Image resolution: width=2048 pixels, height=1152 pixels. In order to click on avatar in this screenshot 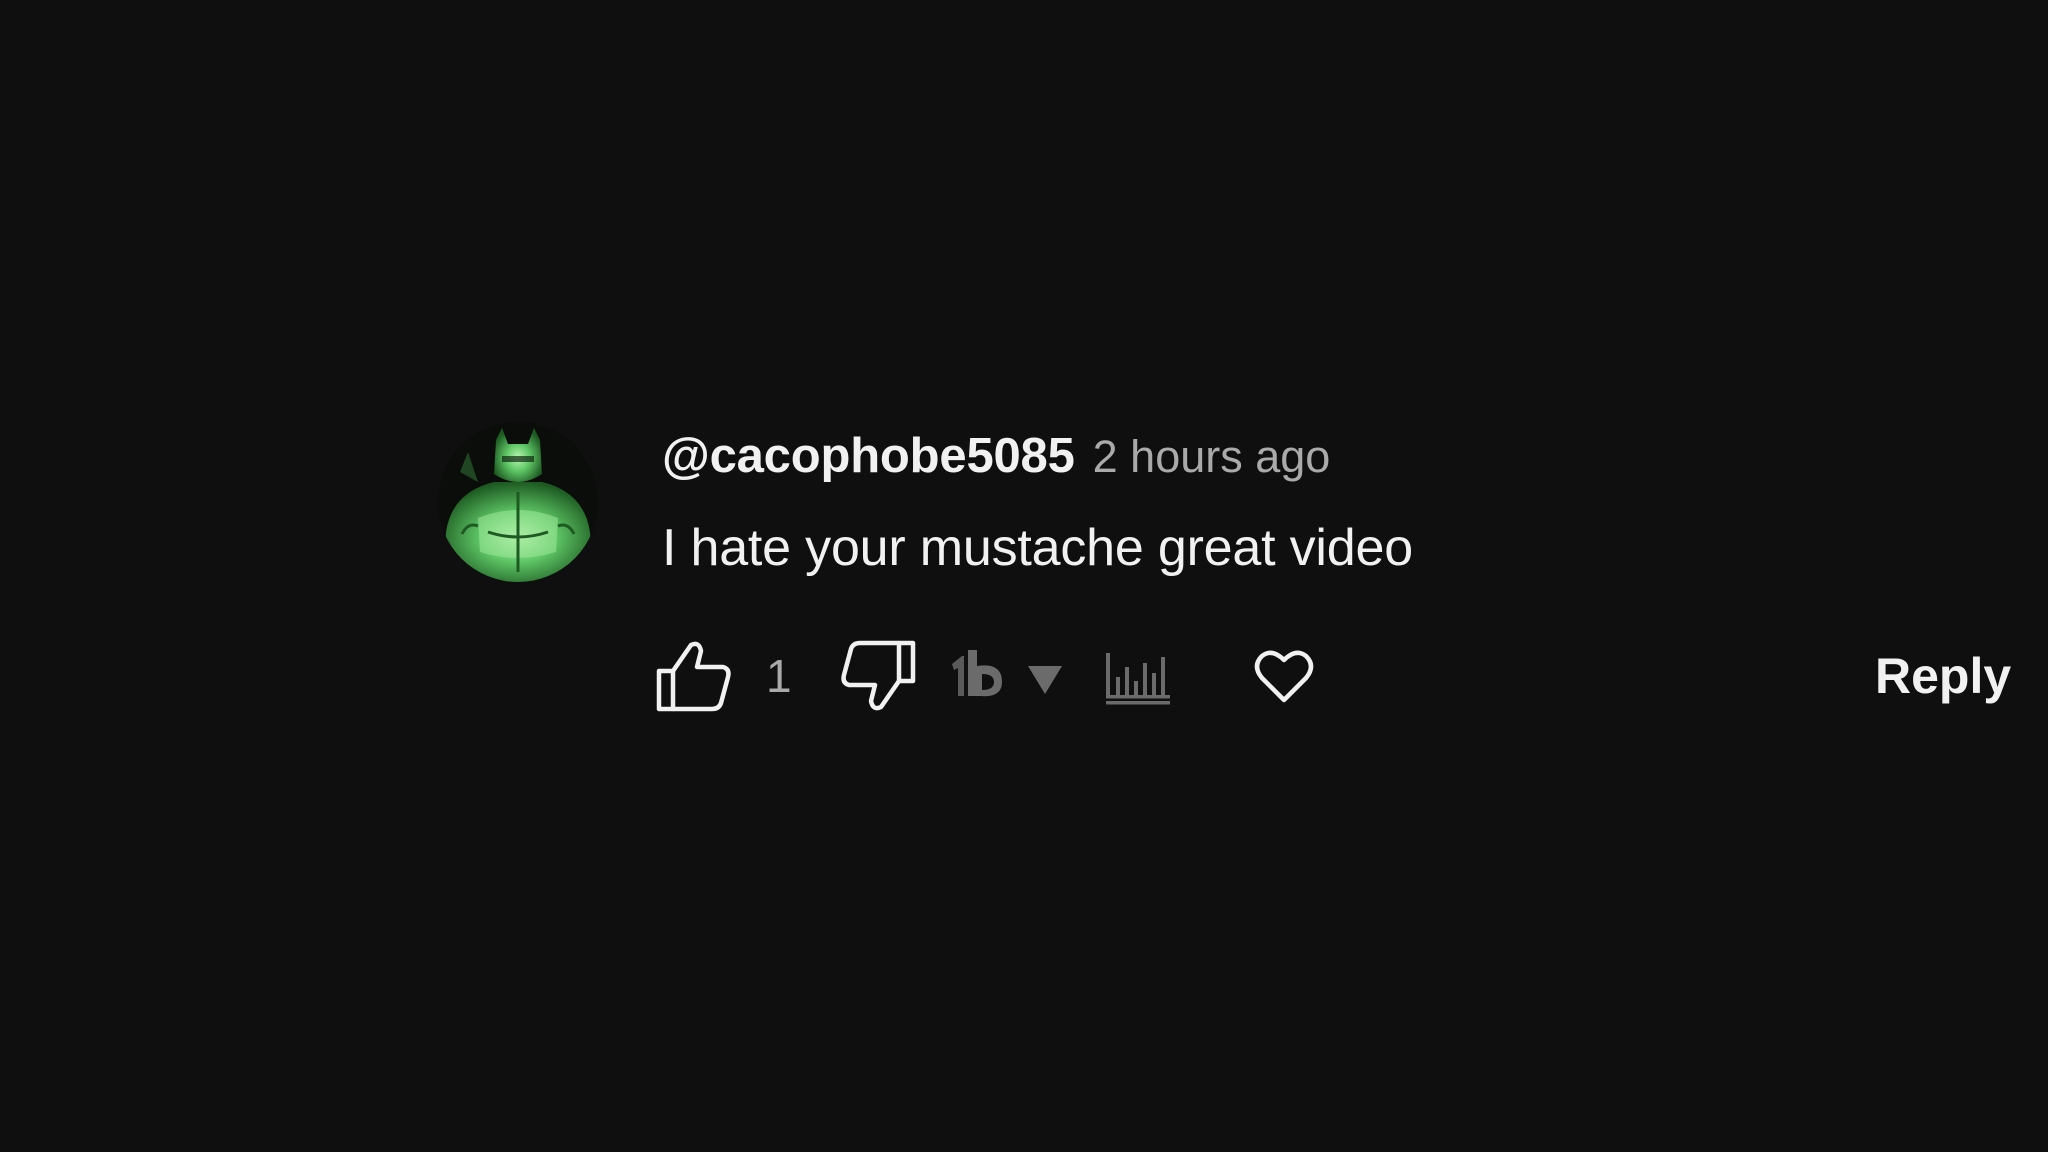, I will do `click(518, 502)`.